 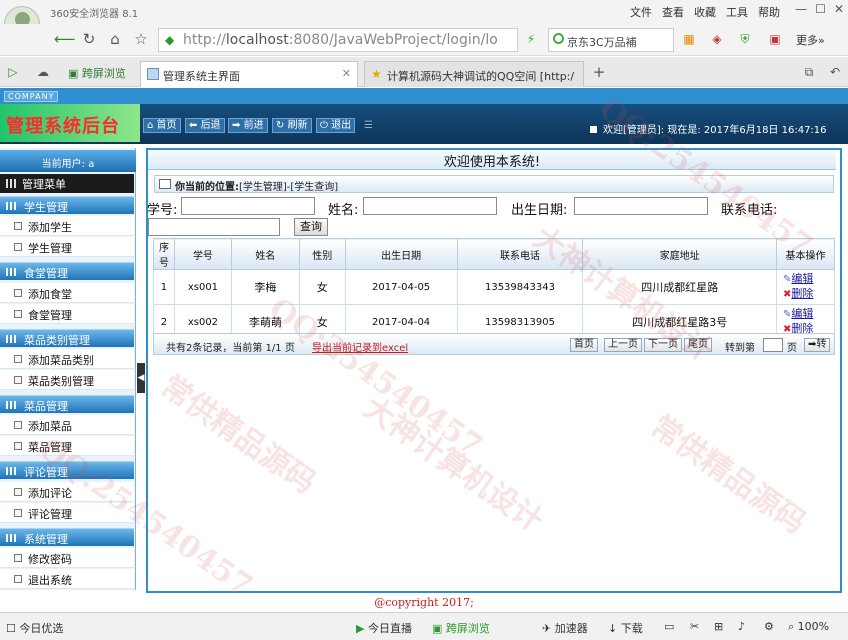 I want to click on search-button: 查询, so click(x=311, y=227).